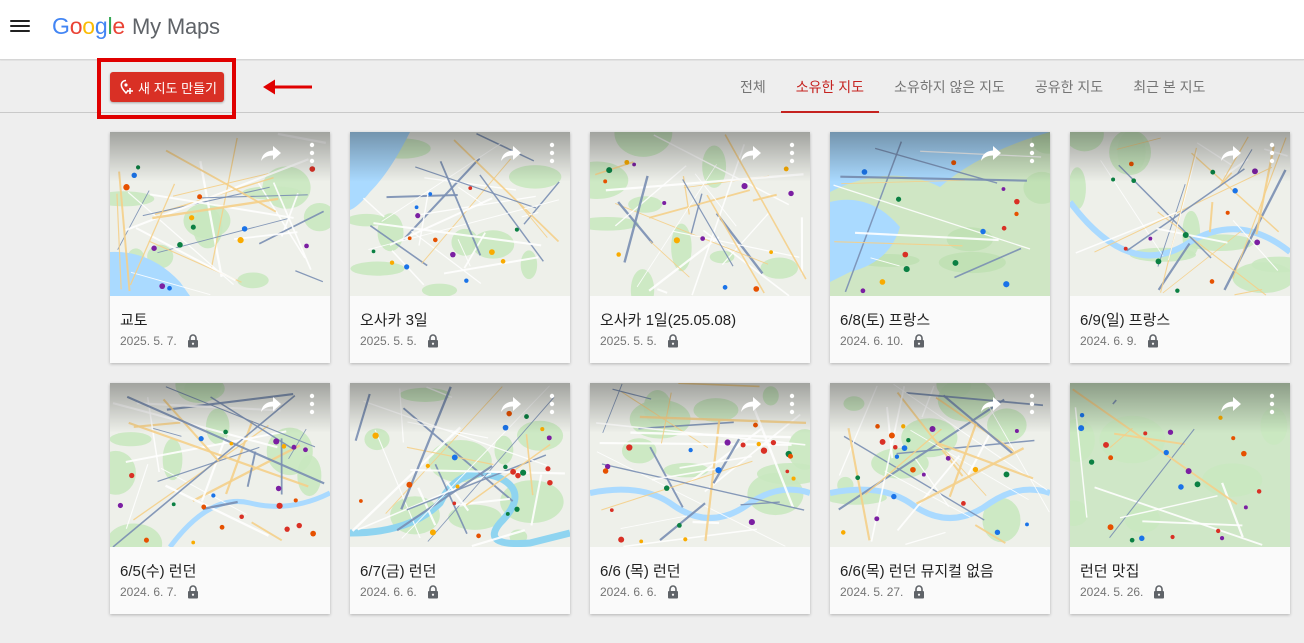  Describe the element at coordinates (1169, 86) in the screenshot. I see `tab-recently-viewed: 최근 본 지도` at that location.